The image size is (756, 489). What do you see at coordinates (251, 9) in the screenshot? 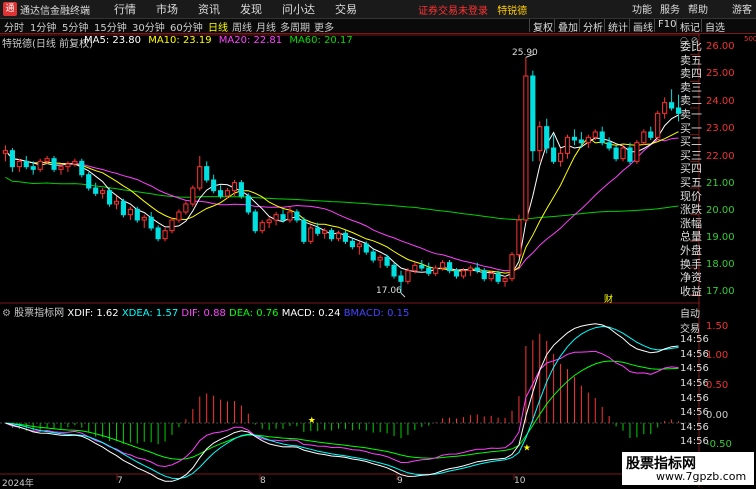
I see `menu-discover: 发现` at bounding box center [251, 9].